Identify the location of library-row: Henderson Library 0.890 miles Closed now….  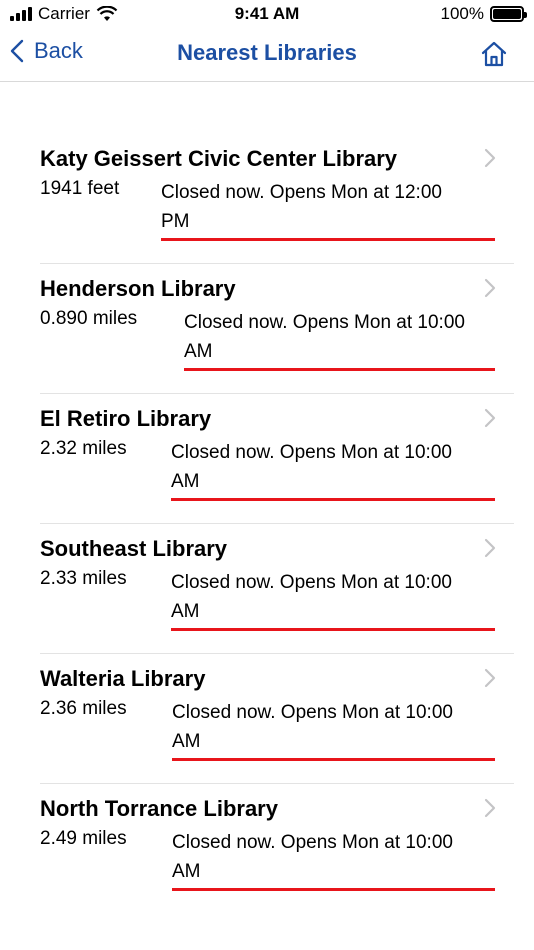
(277, 329).